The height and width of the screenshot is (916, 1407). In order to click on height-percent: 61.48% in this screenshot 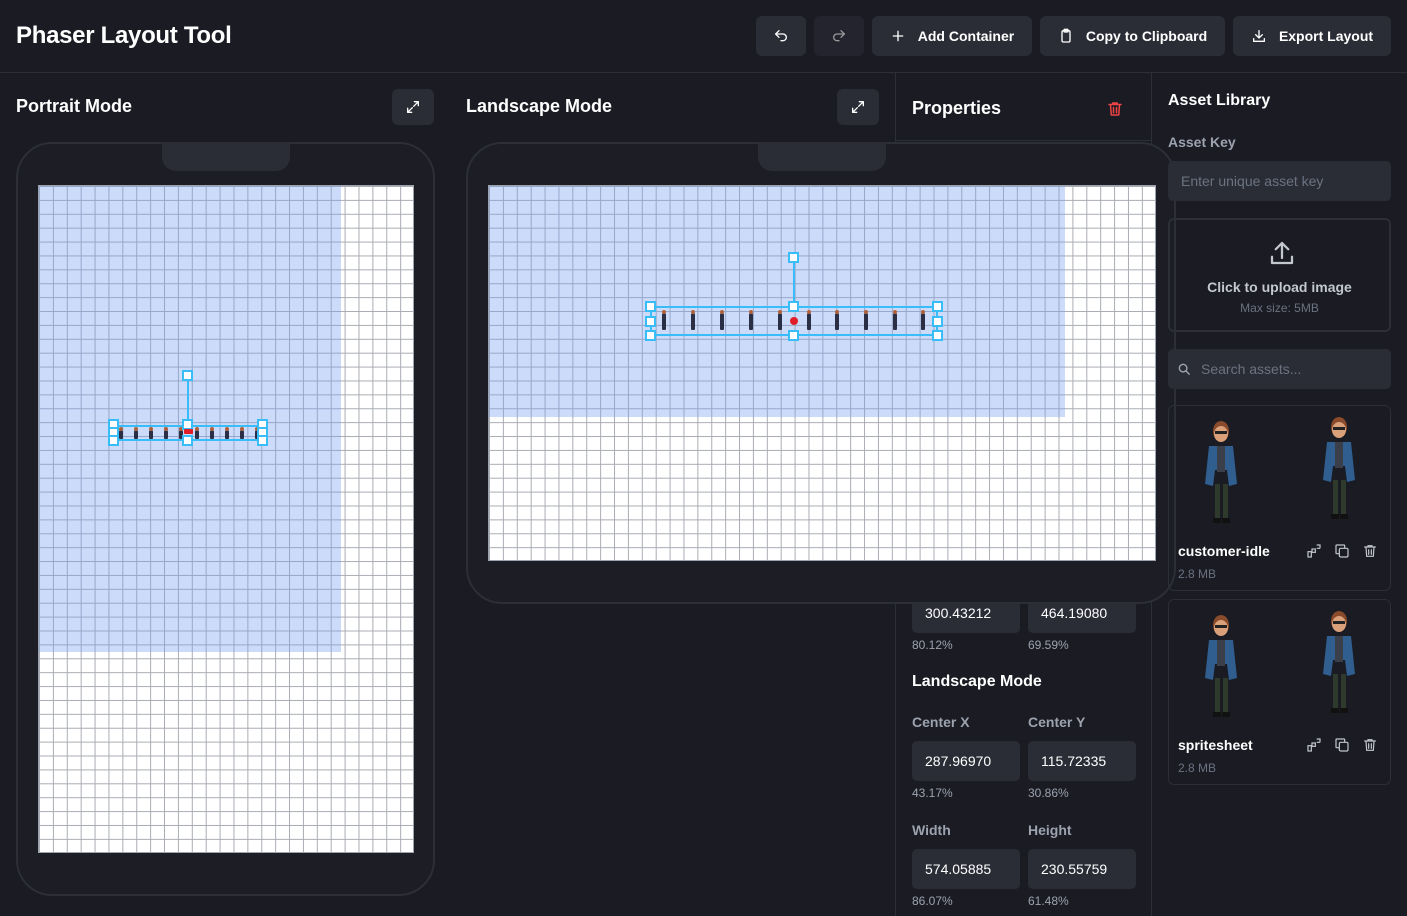, I will do `click(1048, 901)`.